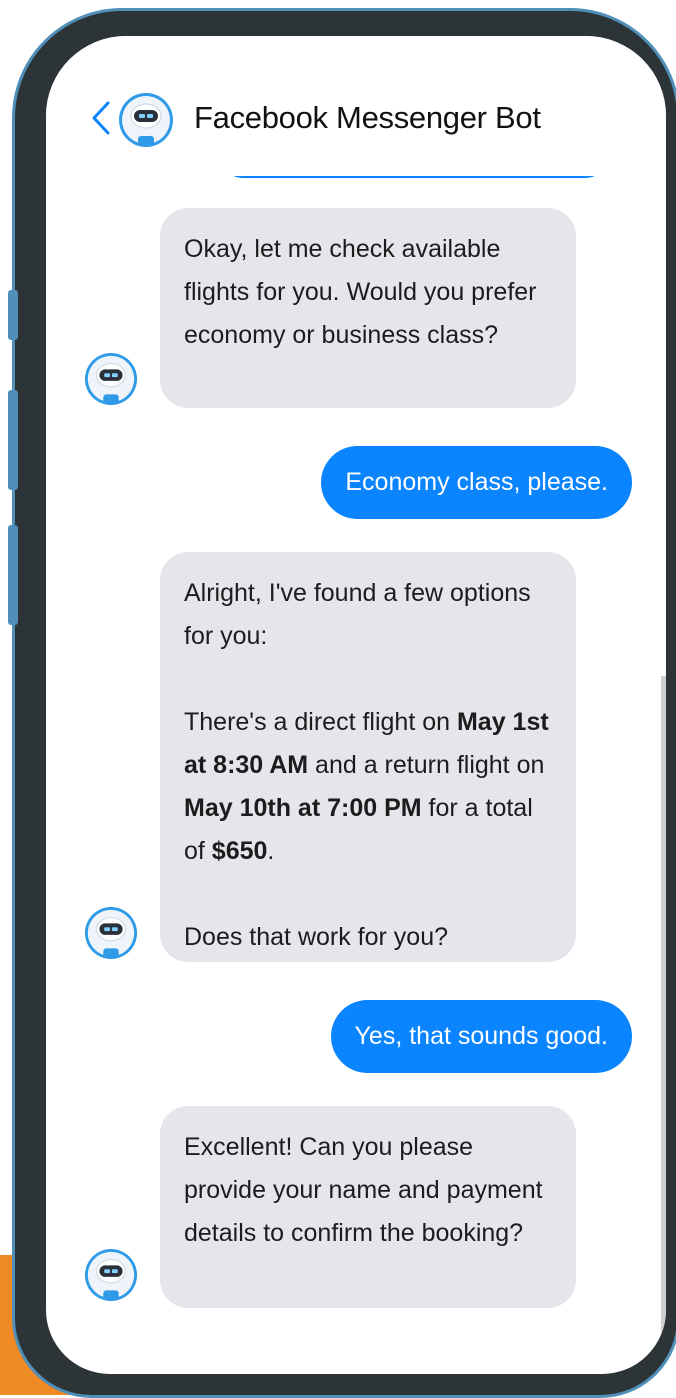 The width and height of the screenshot is (676, 1398). What do you see at coordinates (663, 1016) in the screenshot?
I see `scrollbar` at bounding box center [663, 1016].